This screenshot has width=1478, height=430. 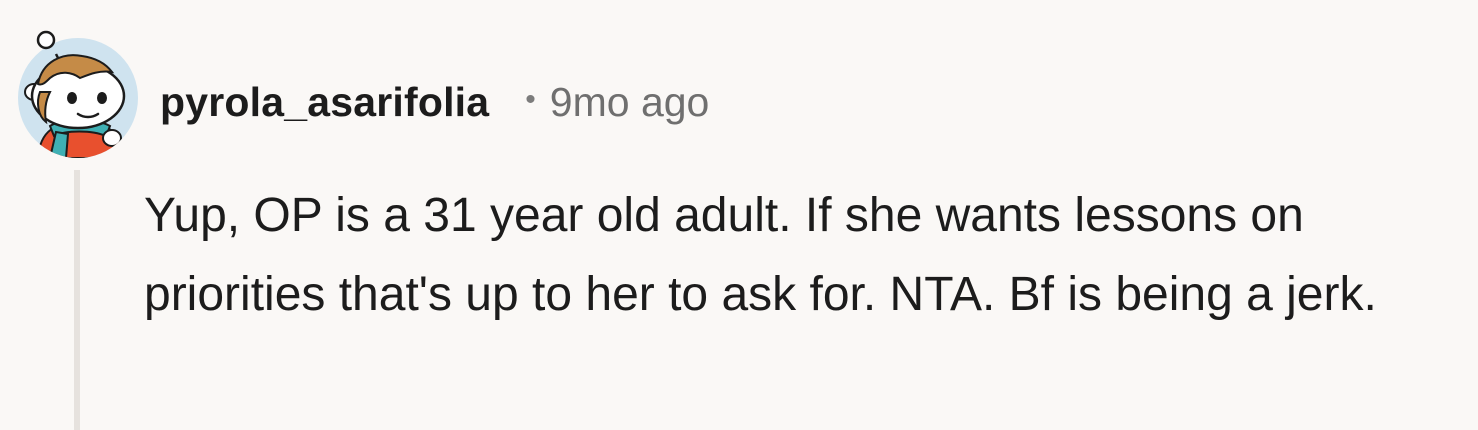 What do you see at coordinates (630, 102) in the screenshot?
I see `comment-timestamp: 9mo ago` at bounding box center [630, 102].